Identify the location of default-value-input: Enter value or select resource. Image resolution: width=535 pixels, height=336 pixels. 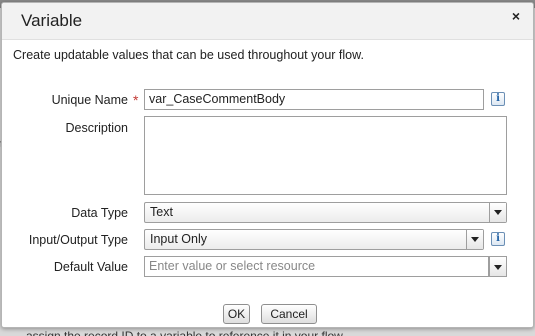
(316, 266).